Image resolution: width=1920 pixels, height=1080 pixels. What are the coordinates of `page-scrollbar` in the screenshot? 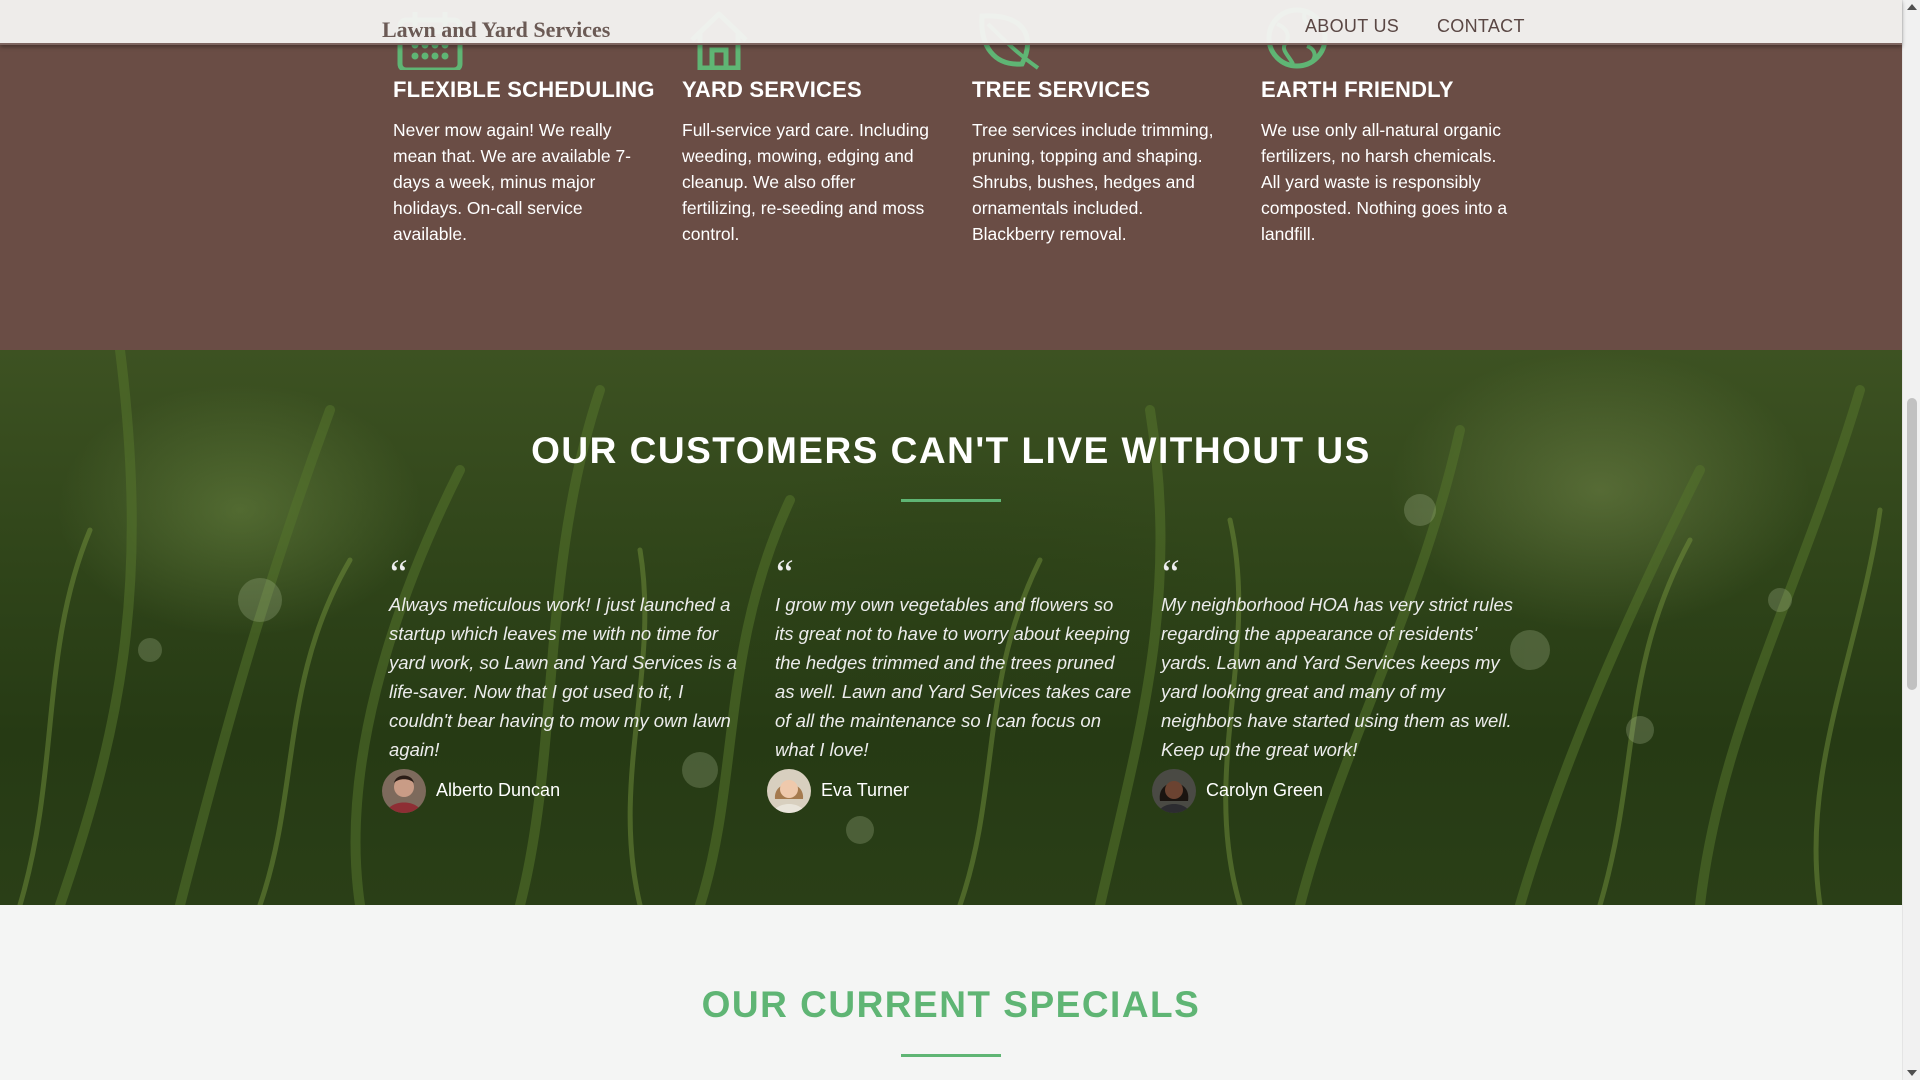 It's located at (1911, 540).